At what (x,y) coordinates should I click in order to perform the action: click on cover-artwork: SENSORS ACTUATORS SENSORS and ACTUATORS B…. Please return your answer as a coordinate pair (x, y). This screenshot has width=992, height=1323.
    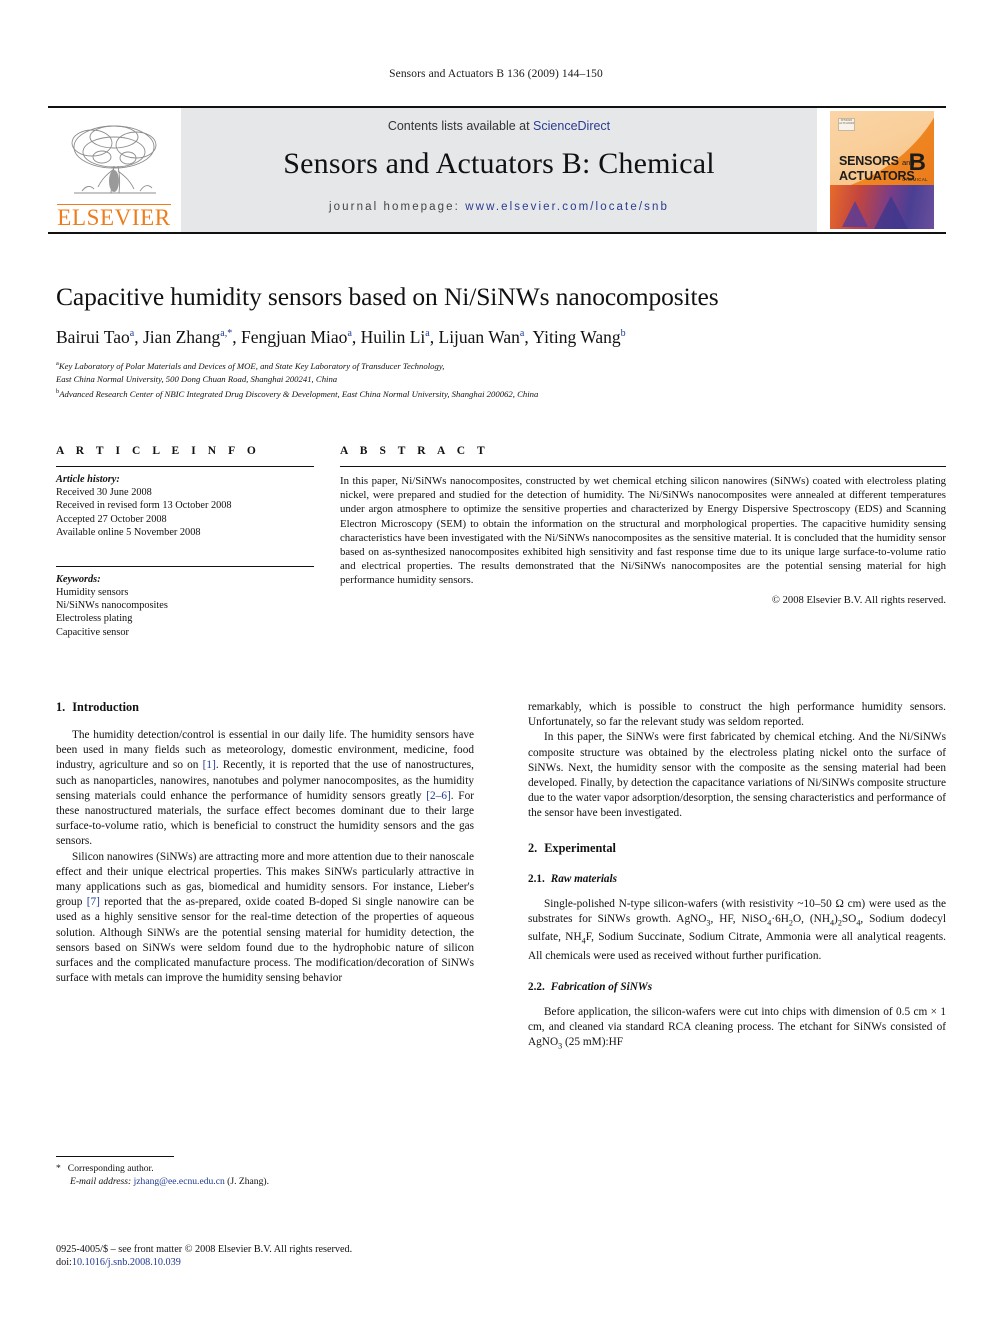
    Looking at the image, I should click on (882, 170).